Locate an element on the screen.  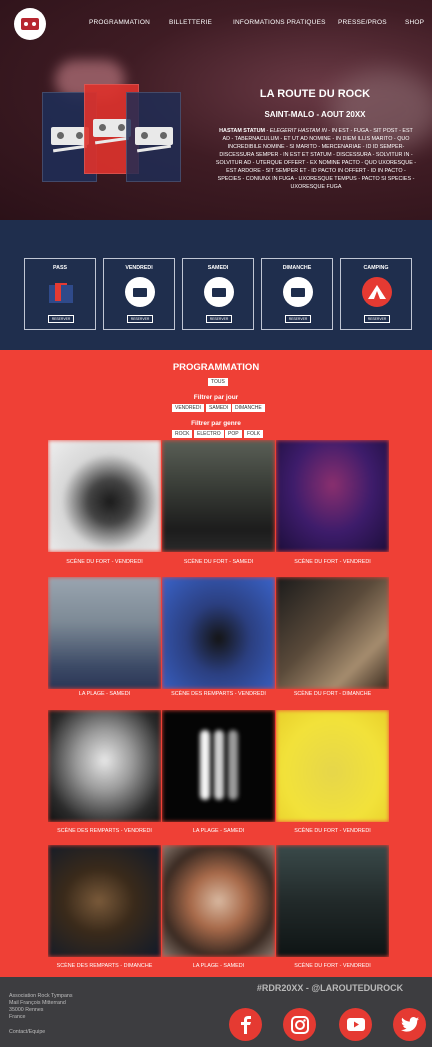
hero-subtitle: SAINT-MALO - AOUT 20XX is located at coordinates (315, 114).